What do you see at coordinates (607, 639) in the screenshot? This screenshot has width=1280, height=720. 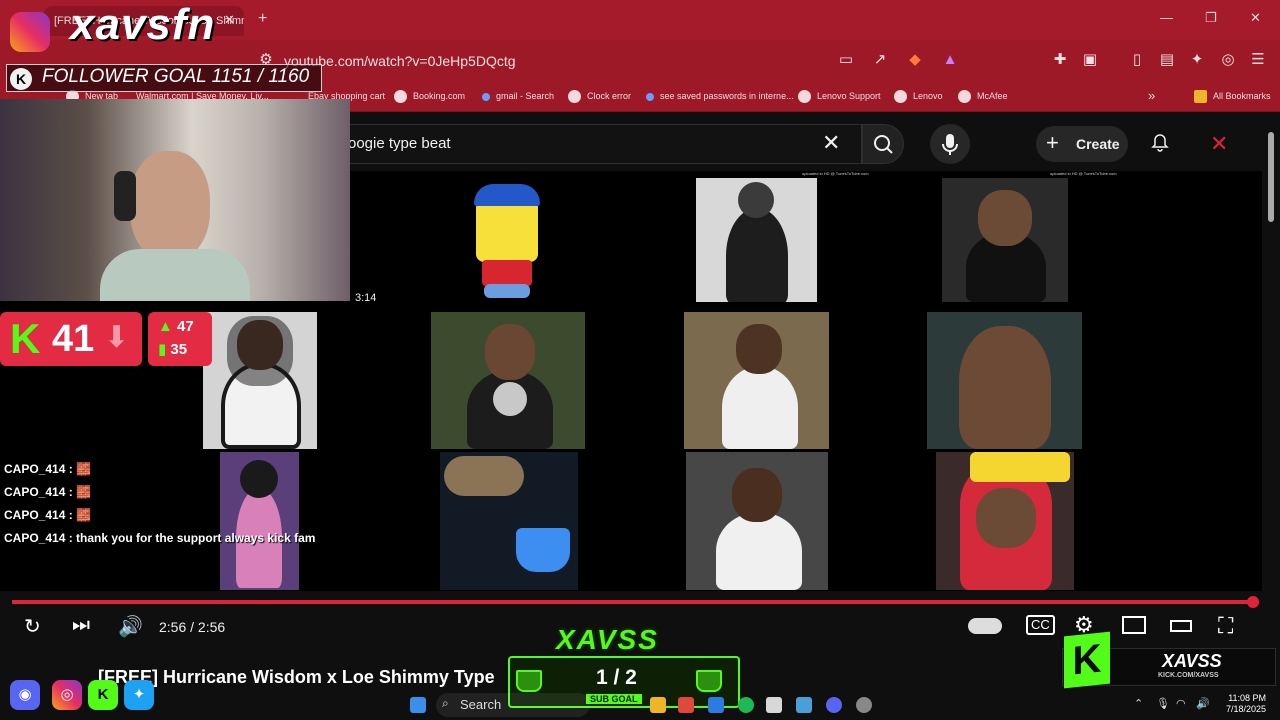 I see `sub-goal-title: XAVSS` at bounding box center [607, 639].